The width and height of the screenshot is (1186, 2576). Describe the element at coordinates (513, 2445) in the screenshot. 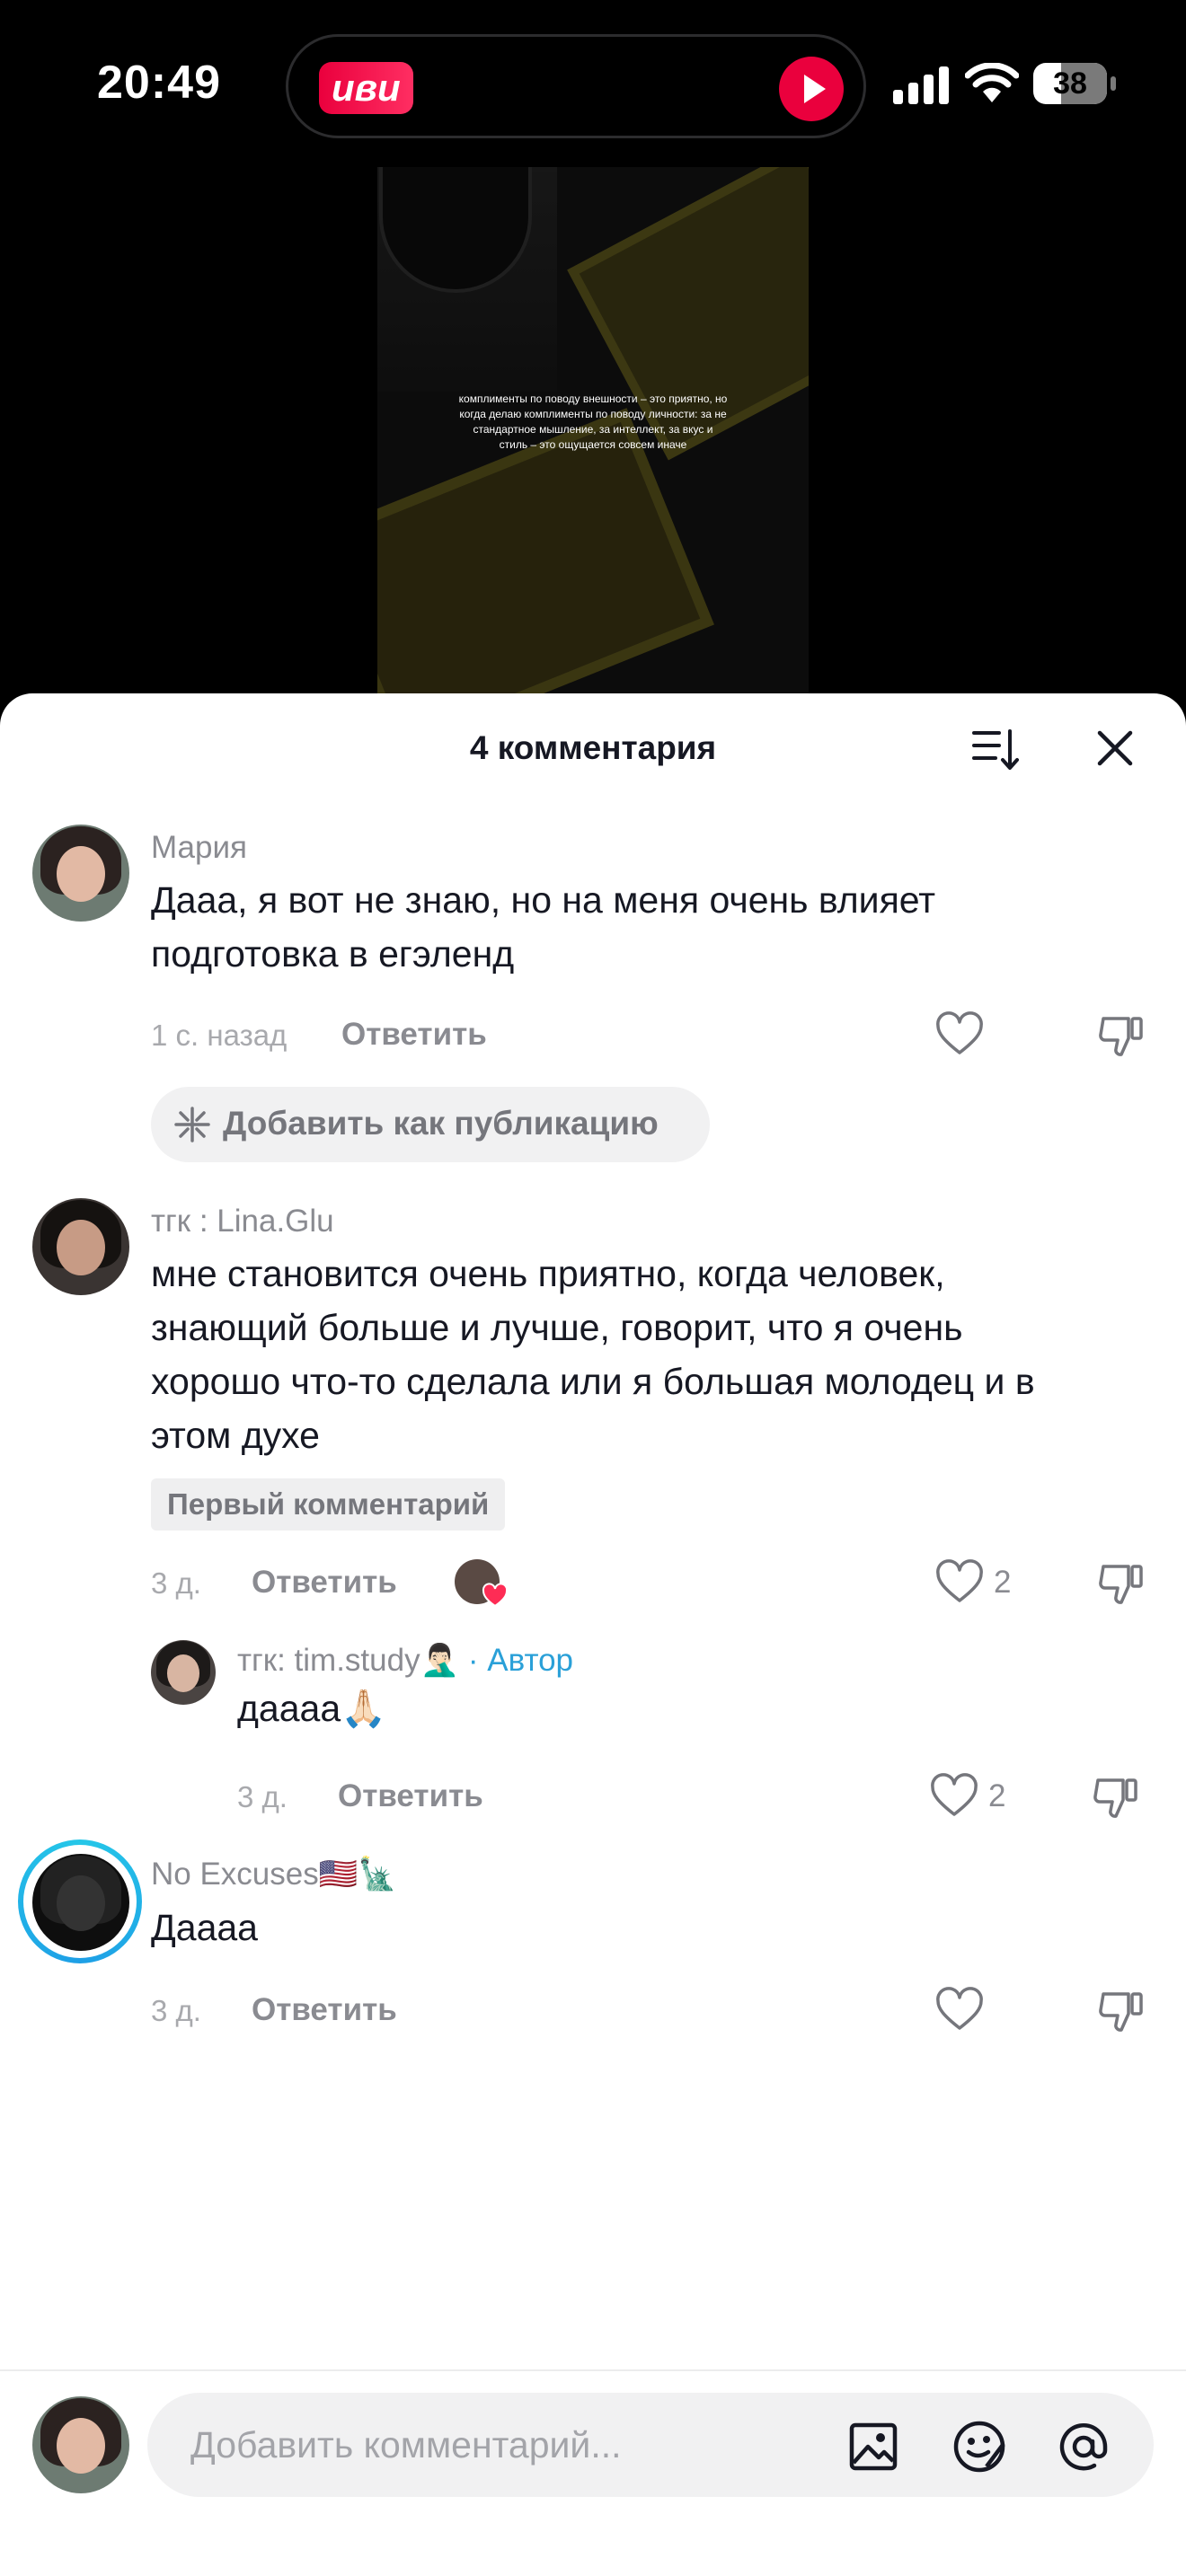

I see `comment-input` at that location.